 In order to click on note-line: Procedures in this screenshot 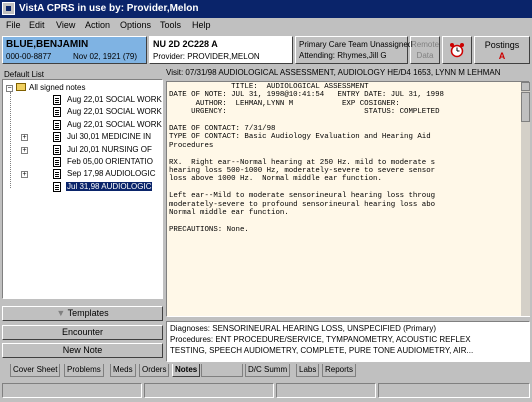, I will do `click(191, 145)`.